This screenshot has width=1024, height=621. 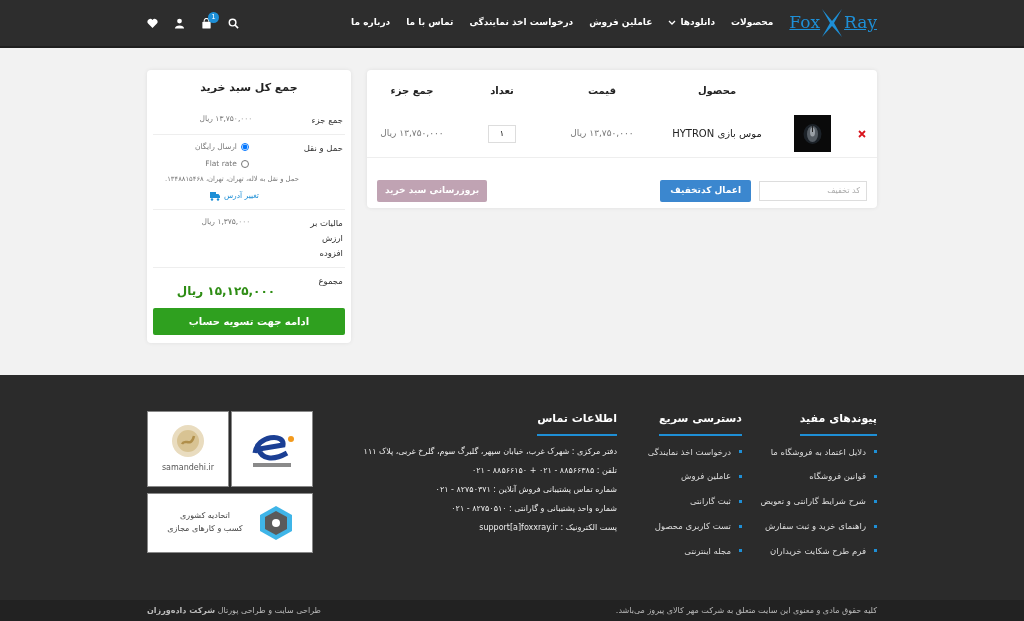 What do you see at coordinates (621, 23) in the screenshot?
I see `nav-link: عاملین فروش` at bounding box center [621, 23].